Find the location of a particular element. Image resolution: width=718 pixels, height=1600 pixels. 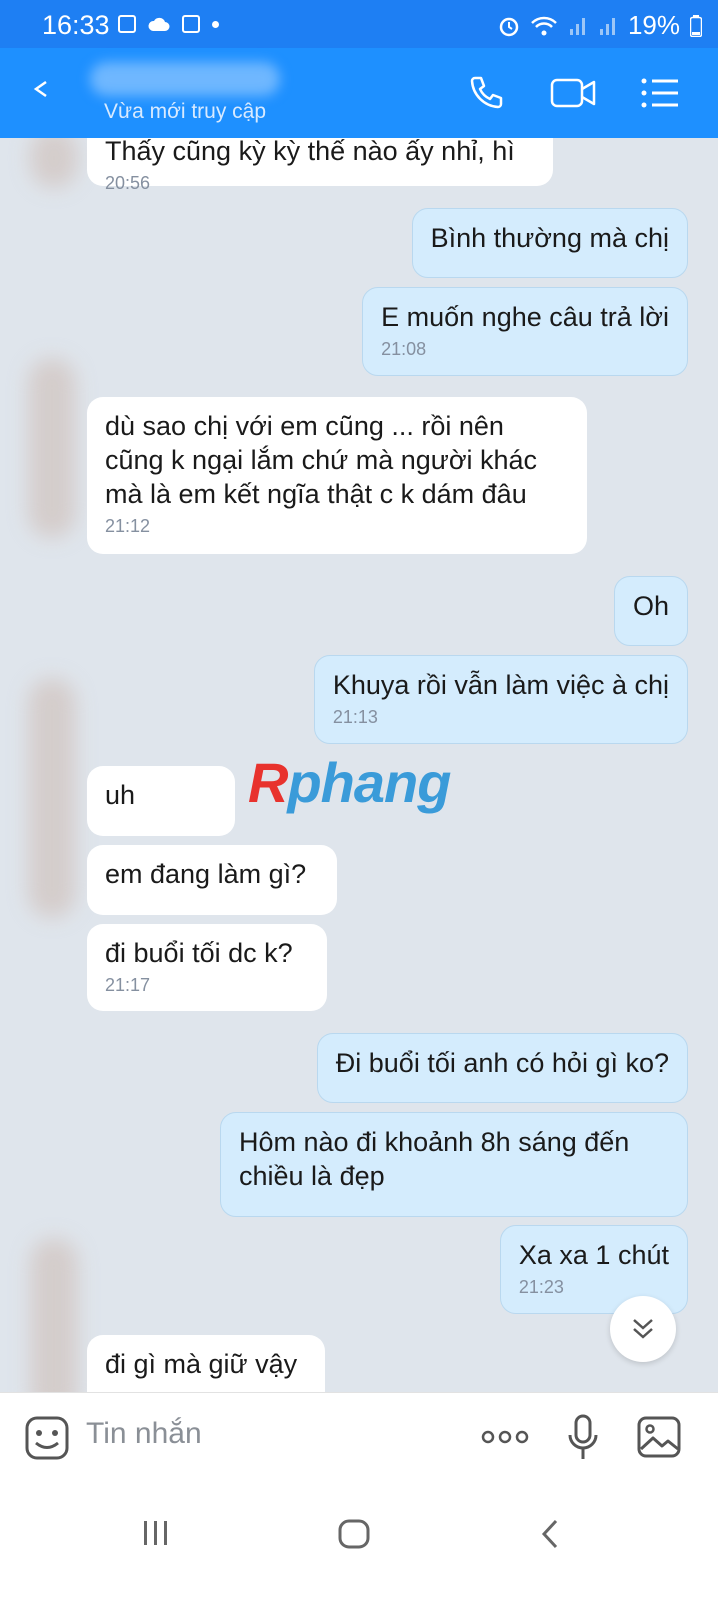

system-icons: 19% is located at coordinates (600, 25).